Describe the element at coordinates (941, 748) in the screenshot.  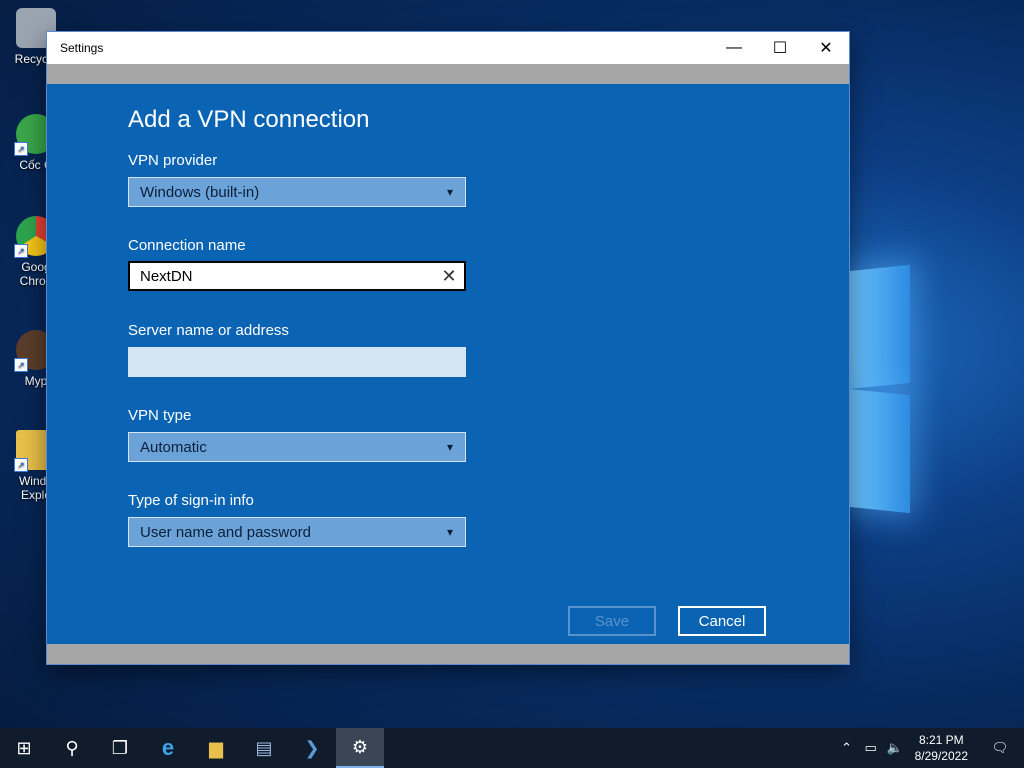
I see `clock: 8:21 PM 8/29/2022` at that location.